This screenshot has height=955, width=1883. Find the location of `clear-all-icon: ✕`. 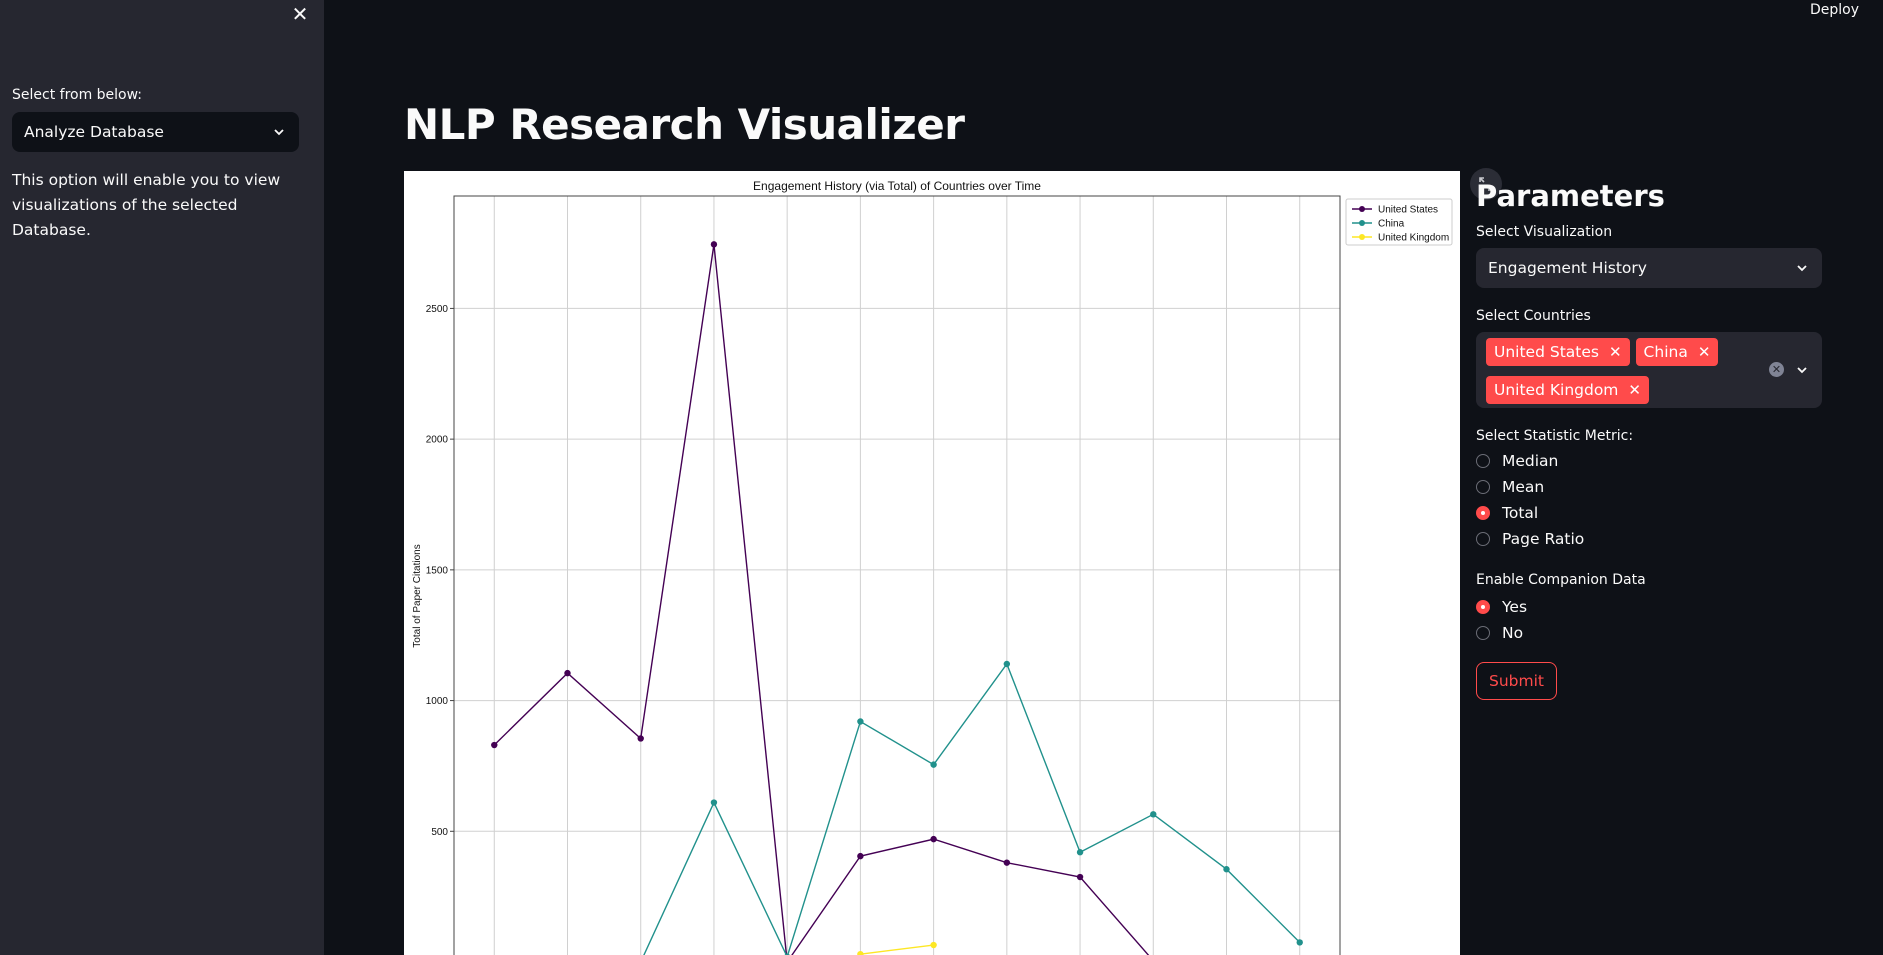

clear-all-icon: ✕ is located at coordinates (1776, 369).